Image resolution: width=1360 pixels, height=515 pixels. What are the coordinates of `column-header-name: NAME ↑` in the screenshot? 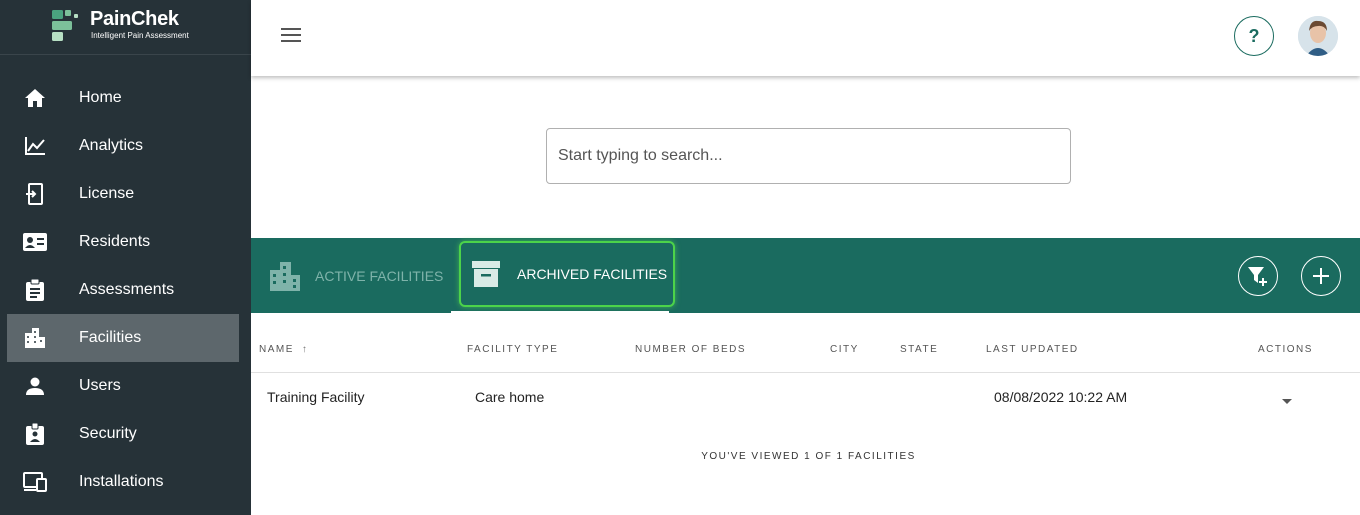 It's located at (283, 349).